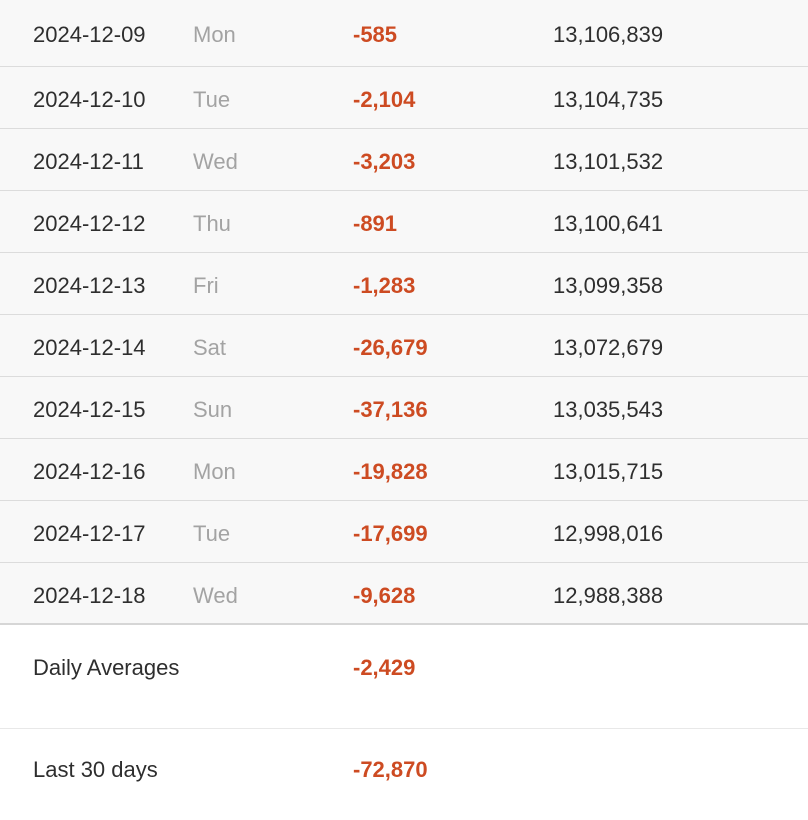 The height and width of the screenshot is (820, 808). I want to click on date-cell: 2024-12-18, so click(89, 595).